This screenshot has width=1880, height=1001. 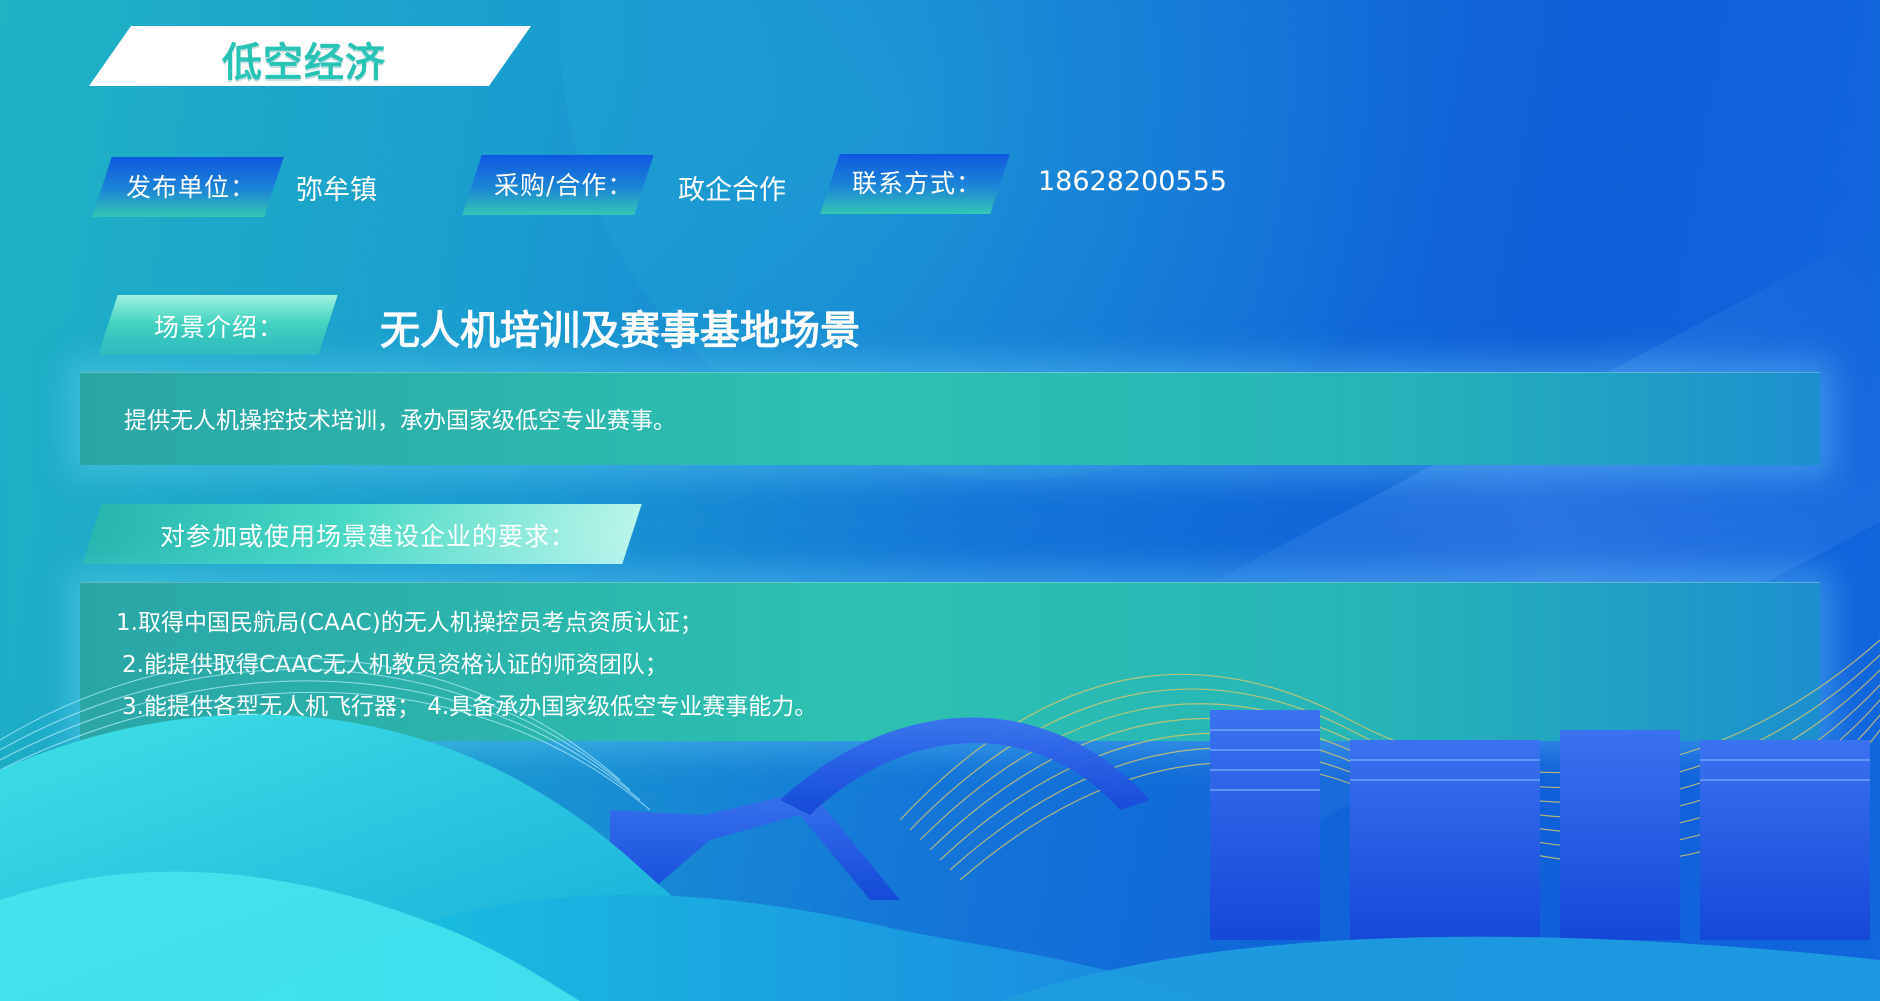 I want to click on requirements-label: 对参加或使用场景建设企业的要求：, so click(x=368, y=536).